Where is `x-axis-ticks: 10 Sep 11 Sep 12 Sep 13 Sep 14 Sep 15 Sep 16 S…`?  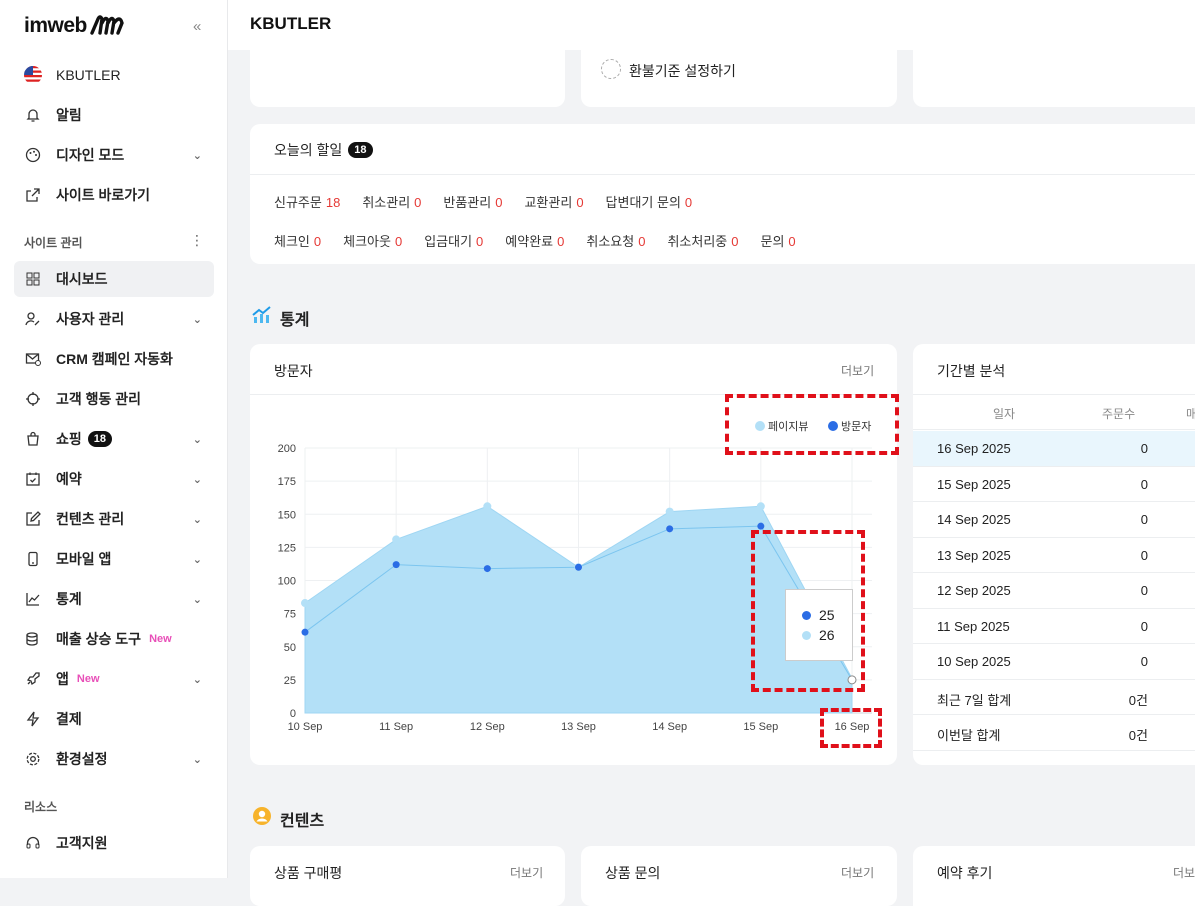
x-axis-ticks: 10 Sep 11 Sep 12 Sep 13 Sep 14 Sep 15 Sep 16 S… is located at coordinates (579, 727).